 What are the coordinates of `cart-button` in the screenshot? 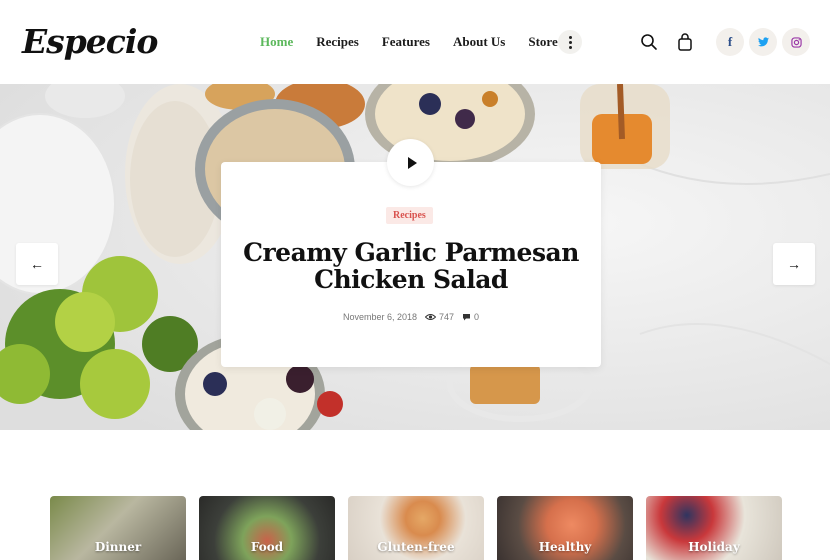 It's located at (685, 42).